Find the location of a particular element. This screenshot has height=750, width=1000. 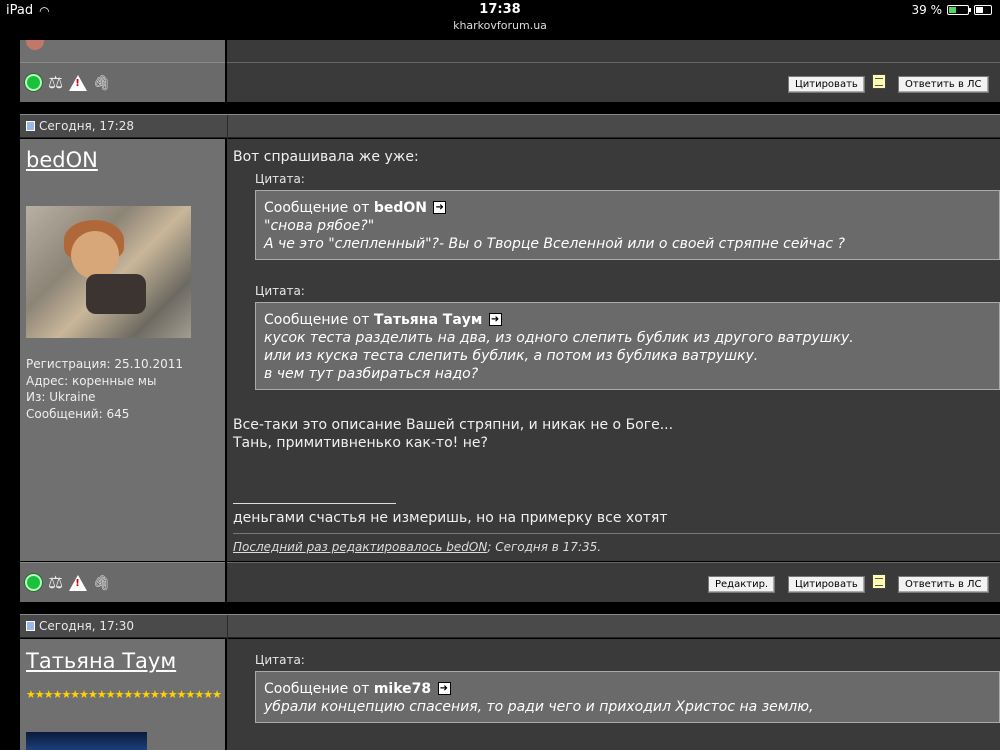

quote-line: "снова рябое?" is located at coordinates (319, 226).